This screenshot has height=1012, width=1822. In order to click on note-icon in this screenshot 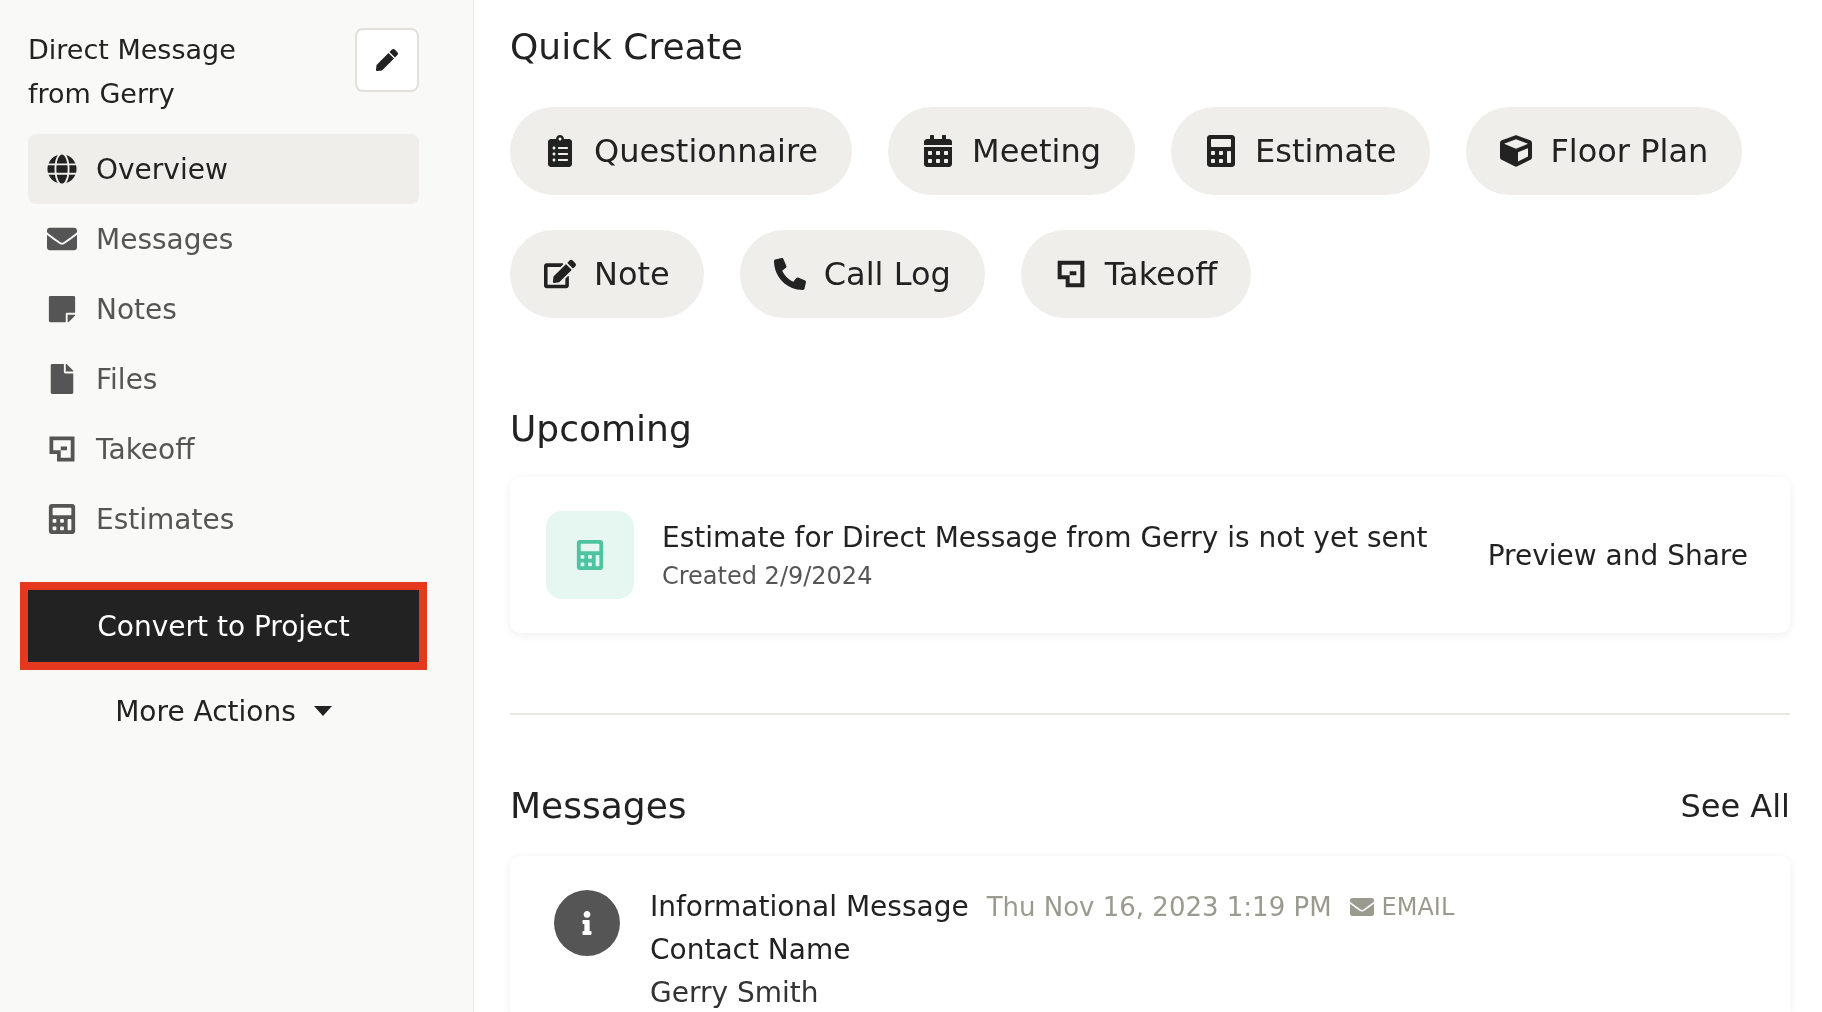, I will do `click(62, 309)`.